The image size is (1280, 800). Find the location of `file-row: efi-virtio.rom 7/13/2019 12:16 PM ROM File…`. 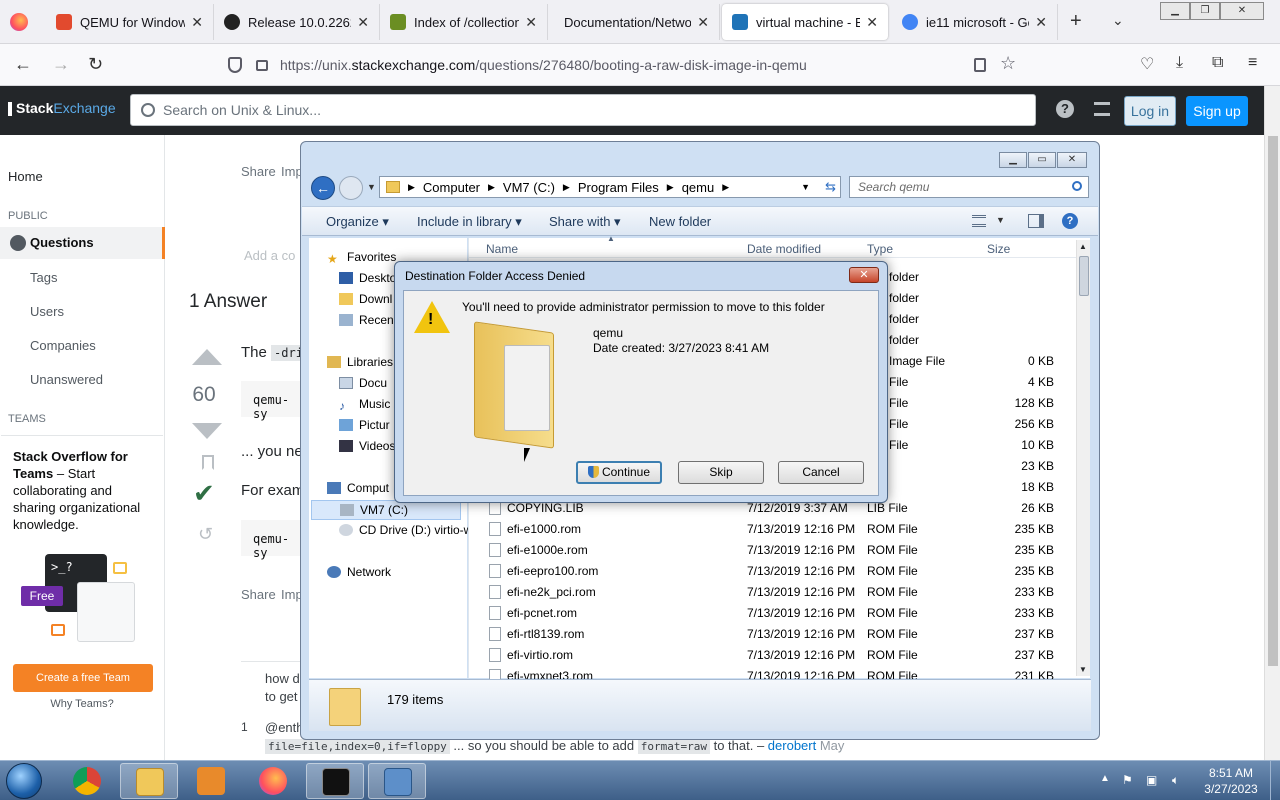

file-row: efi-virtio.rom 7/13/2019 12:16 PM ROM File… is located at coordinates (774, 654).